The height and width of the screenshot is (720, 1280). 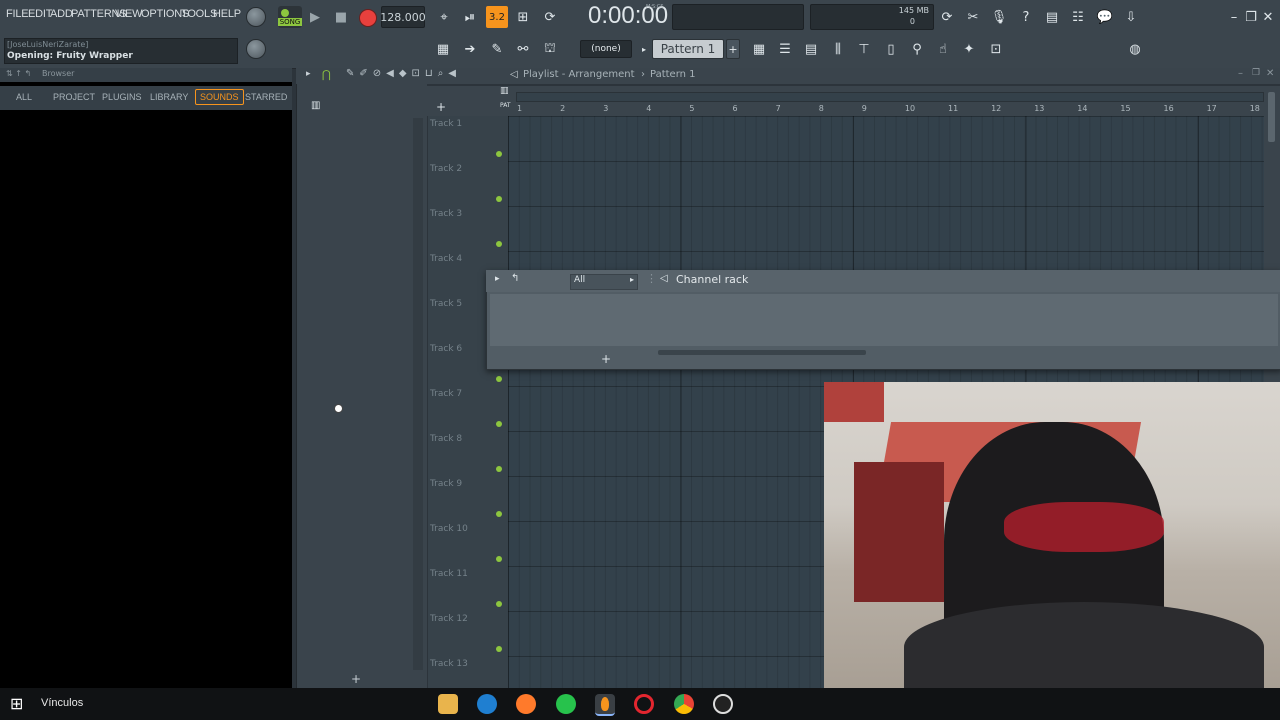 I want to click on playlist-maximize-icon: ❐, so click(x=1256, y=73).